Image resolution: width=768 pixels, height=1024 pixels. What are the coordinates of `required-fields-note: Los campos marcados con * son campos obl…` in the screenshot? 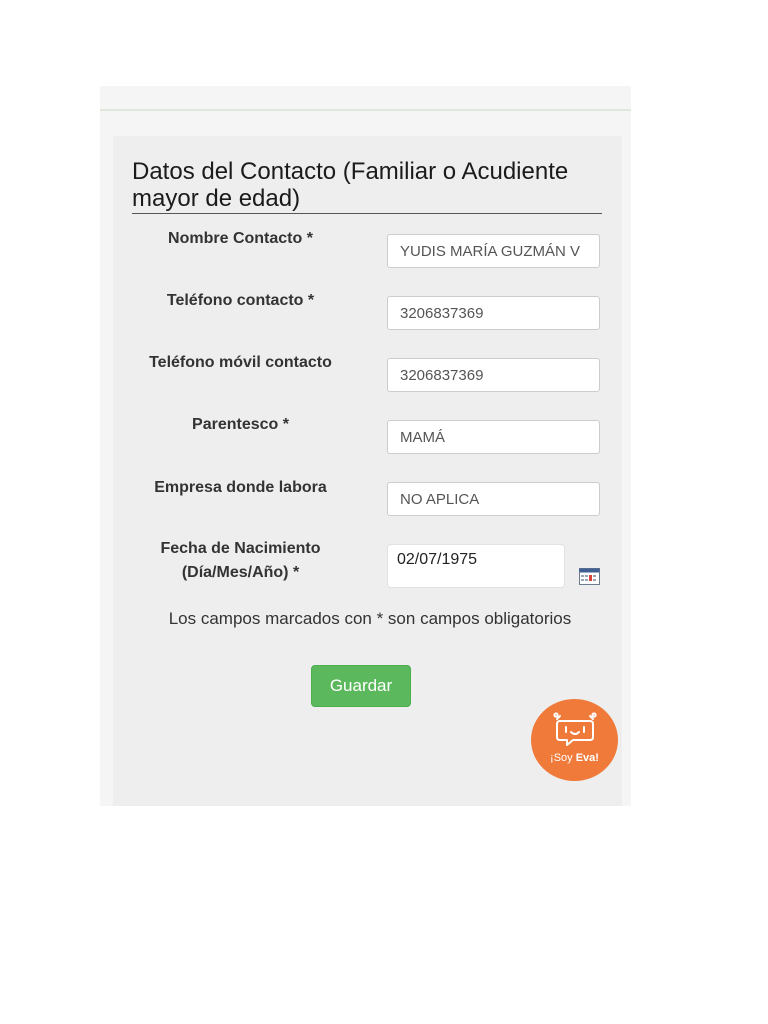 It's located at (370, 618).